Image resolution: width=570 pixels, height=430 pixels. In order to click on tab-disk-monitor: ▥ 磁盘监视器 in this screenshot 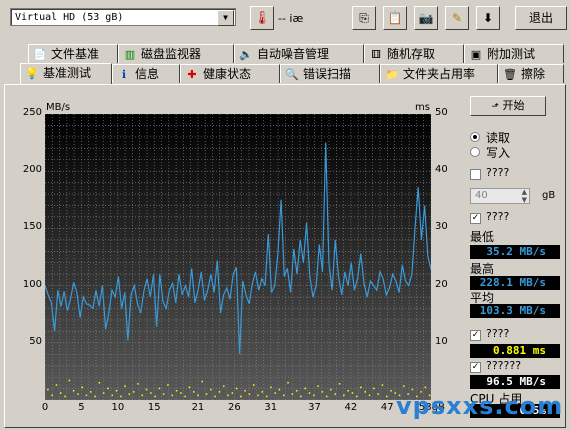, I will do `click(176, 53)`.